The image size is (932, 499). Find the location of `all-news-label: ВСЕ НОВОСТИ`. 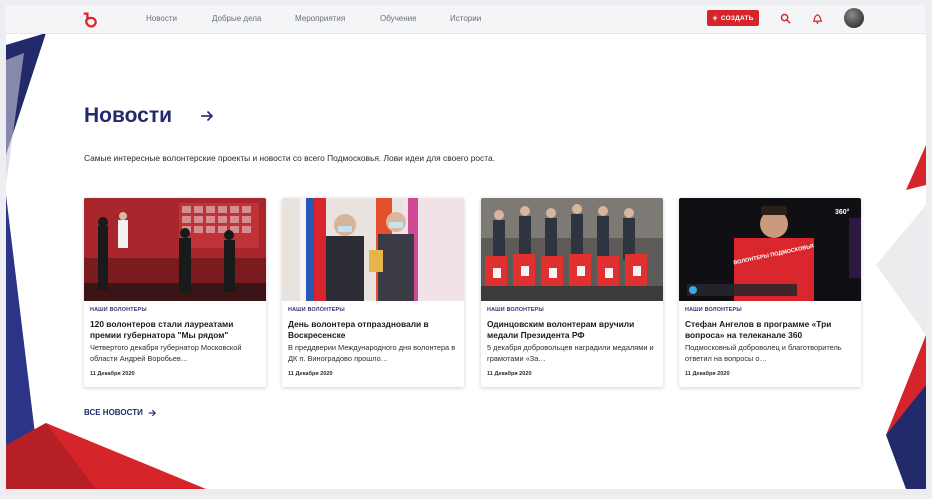

all-news-label: ВСЕ НОВОСТИ is located at coordinates (113, 412).